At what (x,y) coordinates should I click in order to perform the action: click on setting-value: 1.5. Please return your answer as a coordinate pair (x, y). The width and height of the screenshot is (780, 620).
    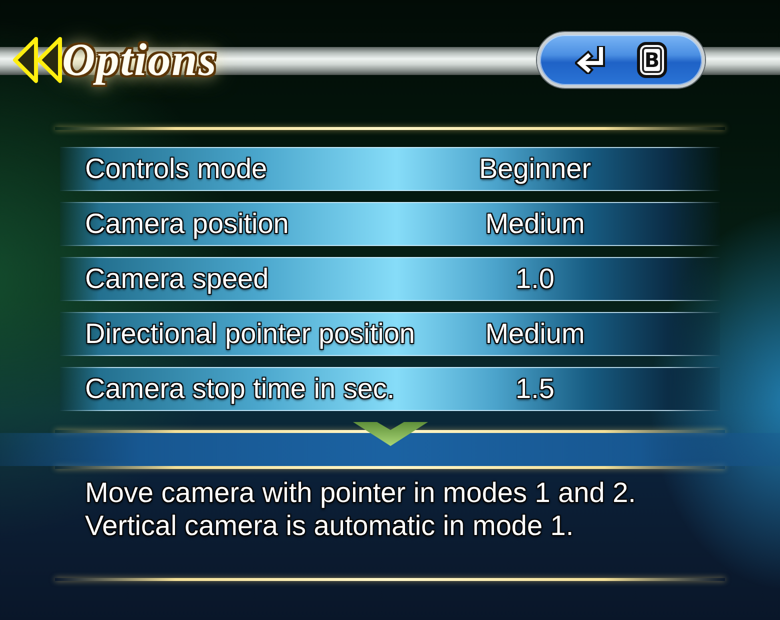
    Looking at the image, I should click on (535, 389).